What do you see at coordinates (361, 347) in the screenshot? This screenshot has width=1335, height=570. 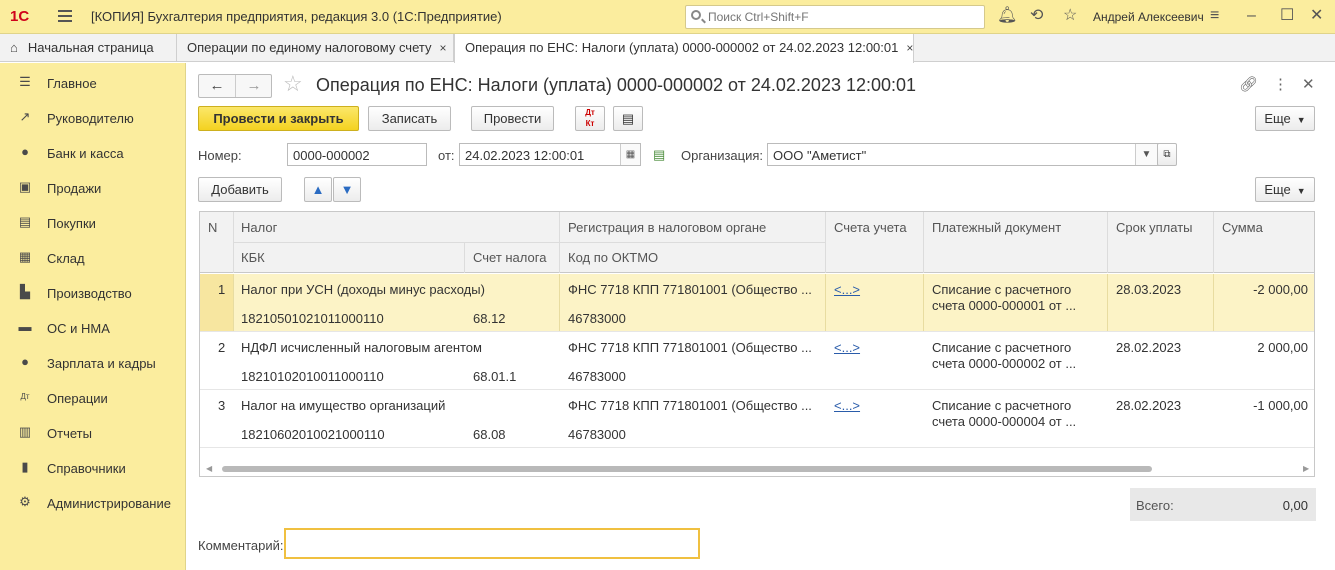 I see `tax-name: НДФЛ исчисленный налоговым агентом` at bounding box center [361, 347].